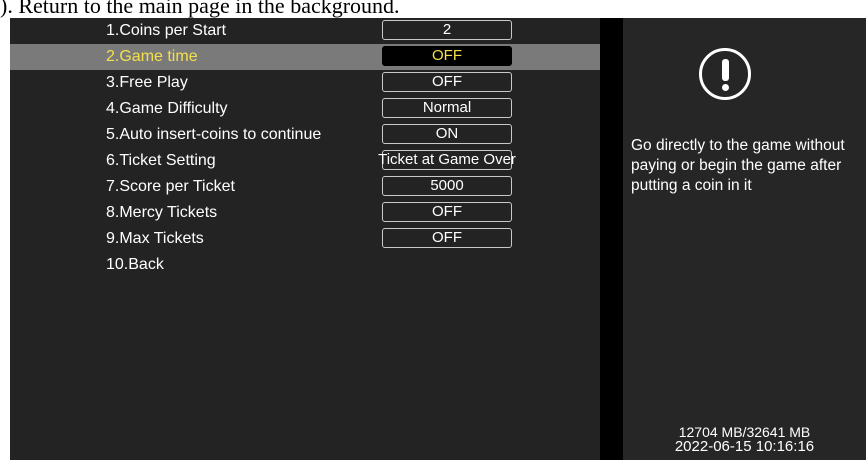 The height and width of the screenshot is (460, 866). What do you see at coordinates (305, 57) in the screenshot?
I see `menu-item-game-time: 2.Game time OFF` at bounding box center [305, 57].